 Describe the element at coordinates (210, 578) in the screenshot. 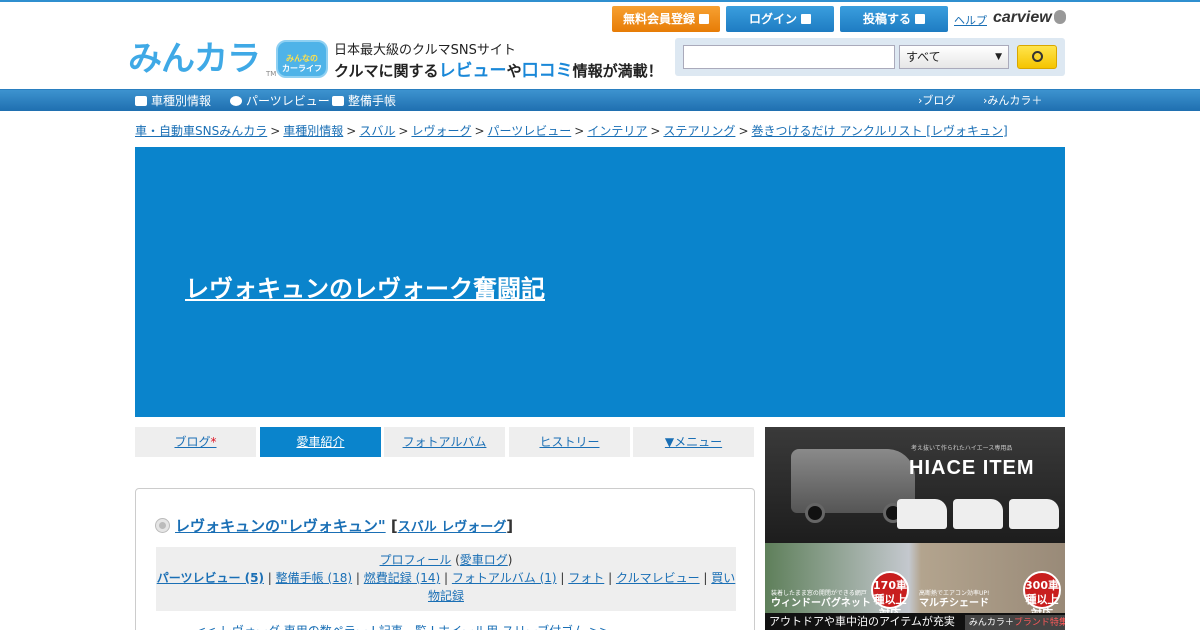

I see `parts-review-link: パーツレビュー (5)` at that location.